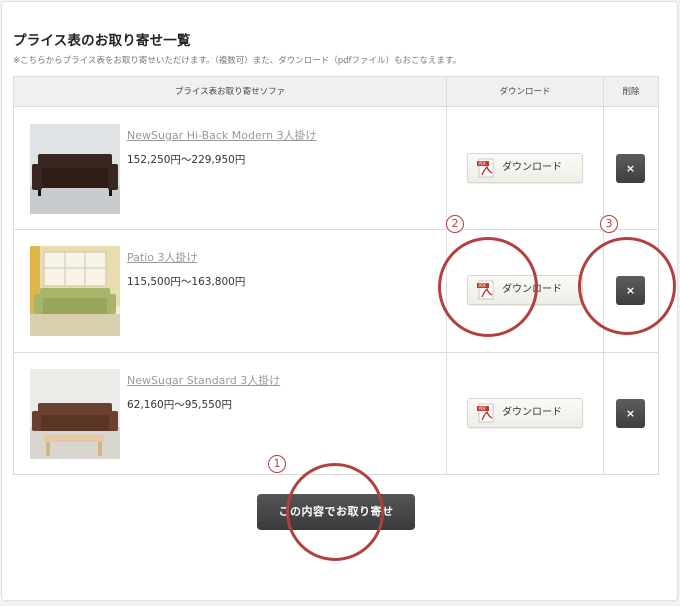 The height and width of the screenshot is (606, 680). I want to click on product-price: 115,500円〜163,800円, so click(186, 282).